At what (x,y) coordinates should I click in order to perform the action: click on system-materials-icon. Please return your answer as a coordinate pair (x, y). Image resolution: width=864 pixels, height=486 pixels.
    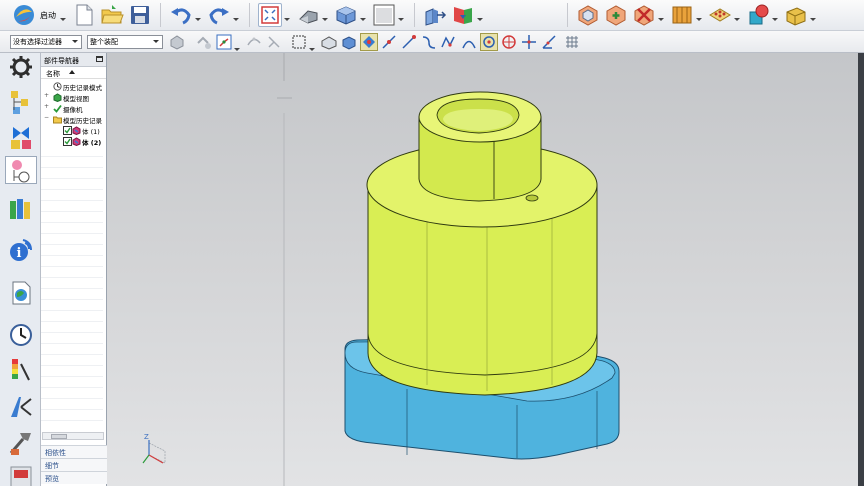
    Looking at the image, I should click on (21, 370).